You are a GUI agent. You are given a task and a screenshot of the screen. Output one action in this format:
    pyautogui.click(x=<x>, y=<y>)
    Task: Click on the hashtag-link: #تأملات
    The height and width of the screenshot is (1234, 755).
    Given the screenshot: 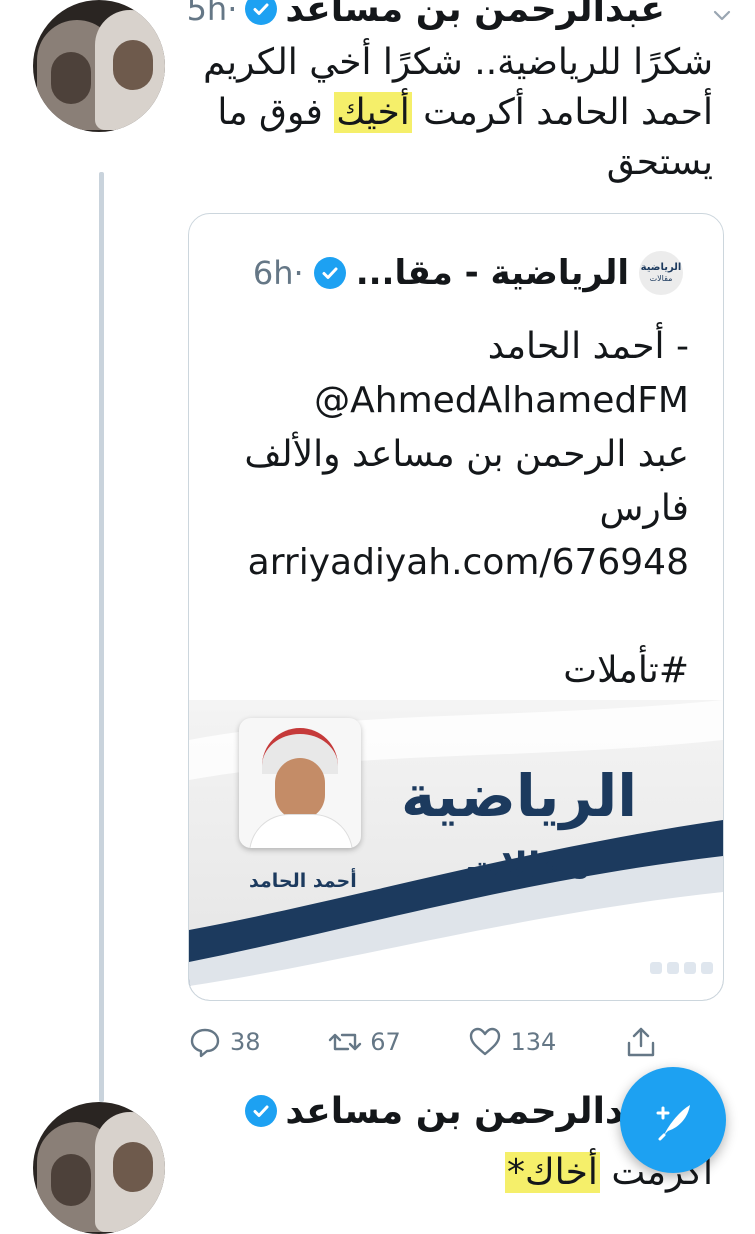 What is the action you would take?
    pyautogui.click(x=449, y=671)
    